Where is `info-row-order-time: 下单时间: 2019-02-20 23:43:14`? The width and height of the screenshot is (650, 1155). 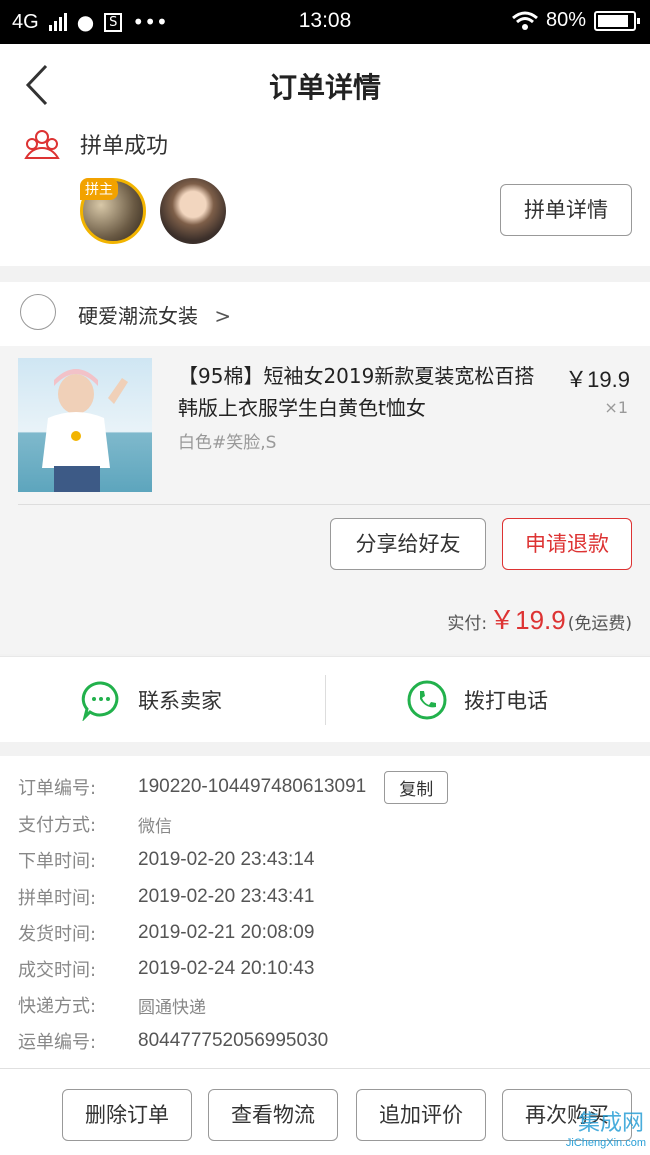 info-row-order-time: 下单时间: 2019-02-20 23:43:14 is located at coordinates (166, 860).